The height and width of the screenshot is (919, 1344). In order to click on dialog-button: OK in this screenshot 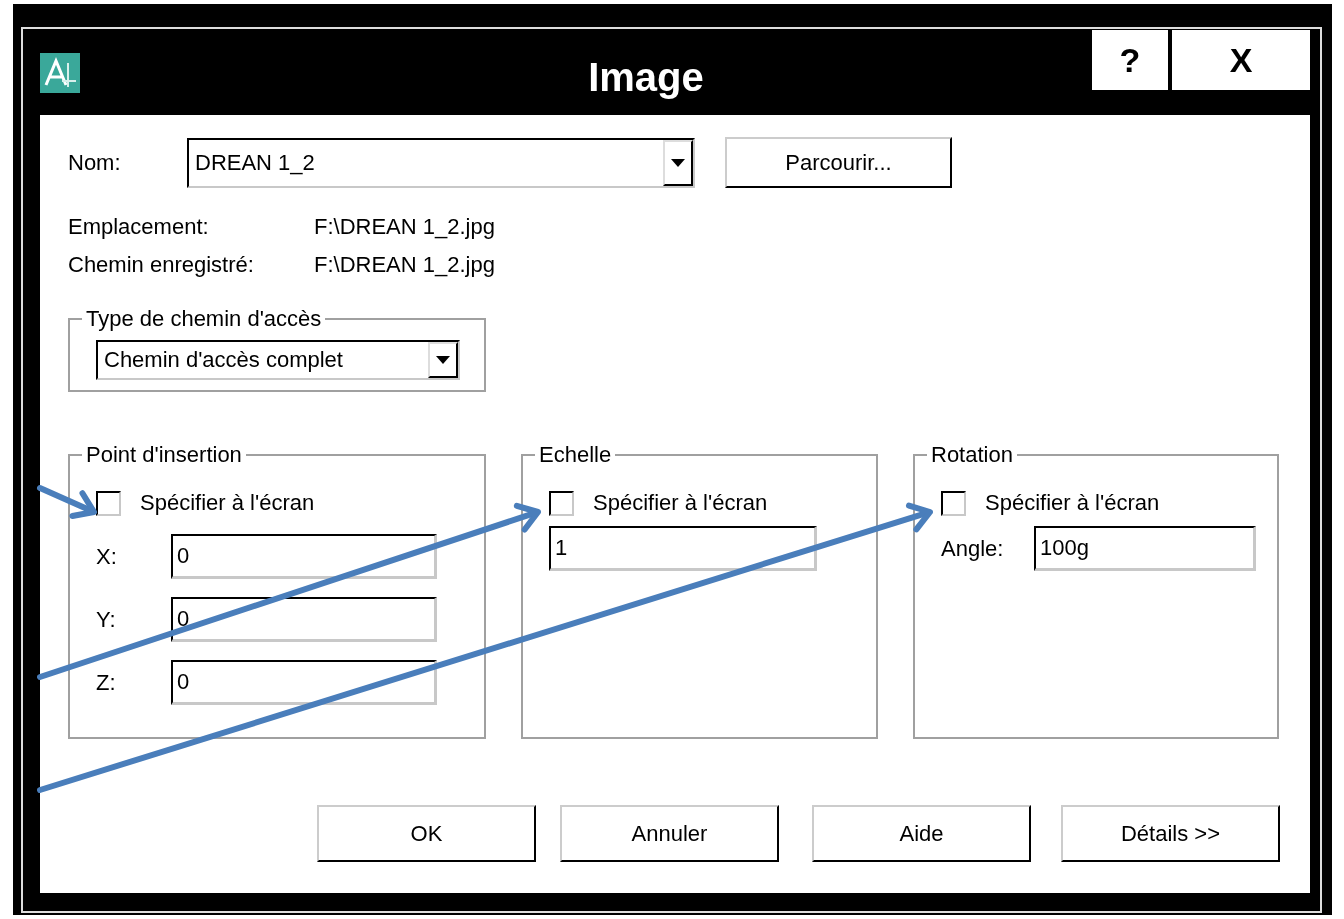, I will do `click(426, 833)`.